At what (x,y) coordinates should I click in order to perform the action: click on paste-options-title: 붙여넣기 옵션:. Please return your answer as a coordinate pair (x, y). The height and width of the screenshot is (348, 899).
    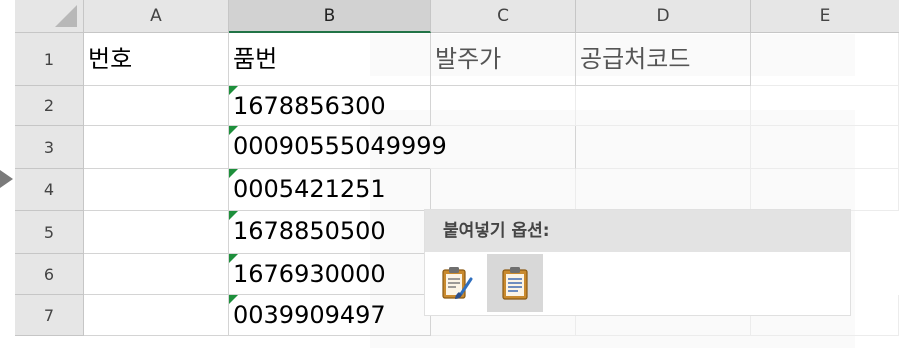
    Looking at the image, I should click on (637, 231).